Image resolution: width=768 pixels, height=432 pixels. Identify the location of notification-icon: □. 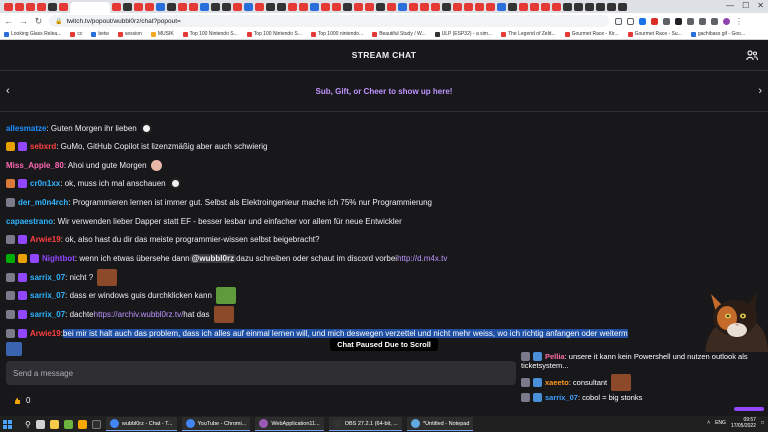
(762, 423).